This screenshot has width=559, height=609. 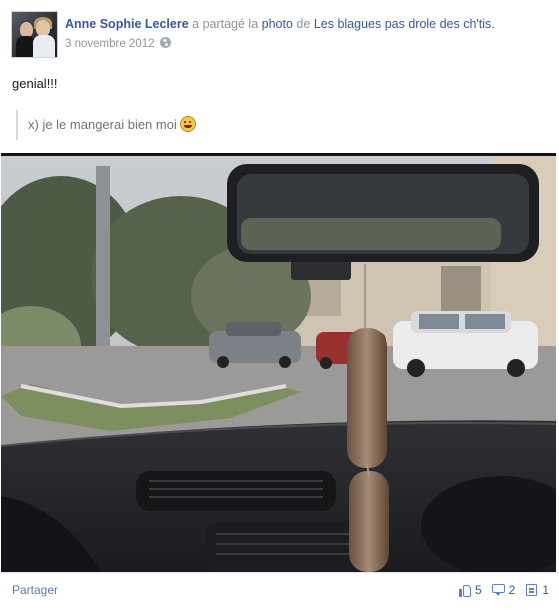 I want to click on avatar, so click(x=34, y=34).